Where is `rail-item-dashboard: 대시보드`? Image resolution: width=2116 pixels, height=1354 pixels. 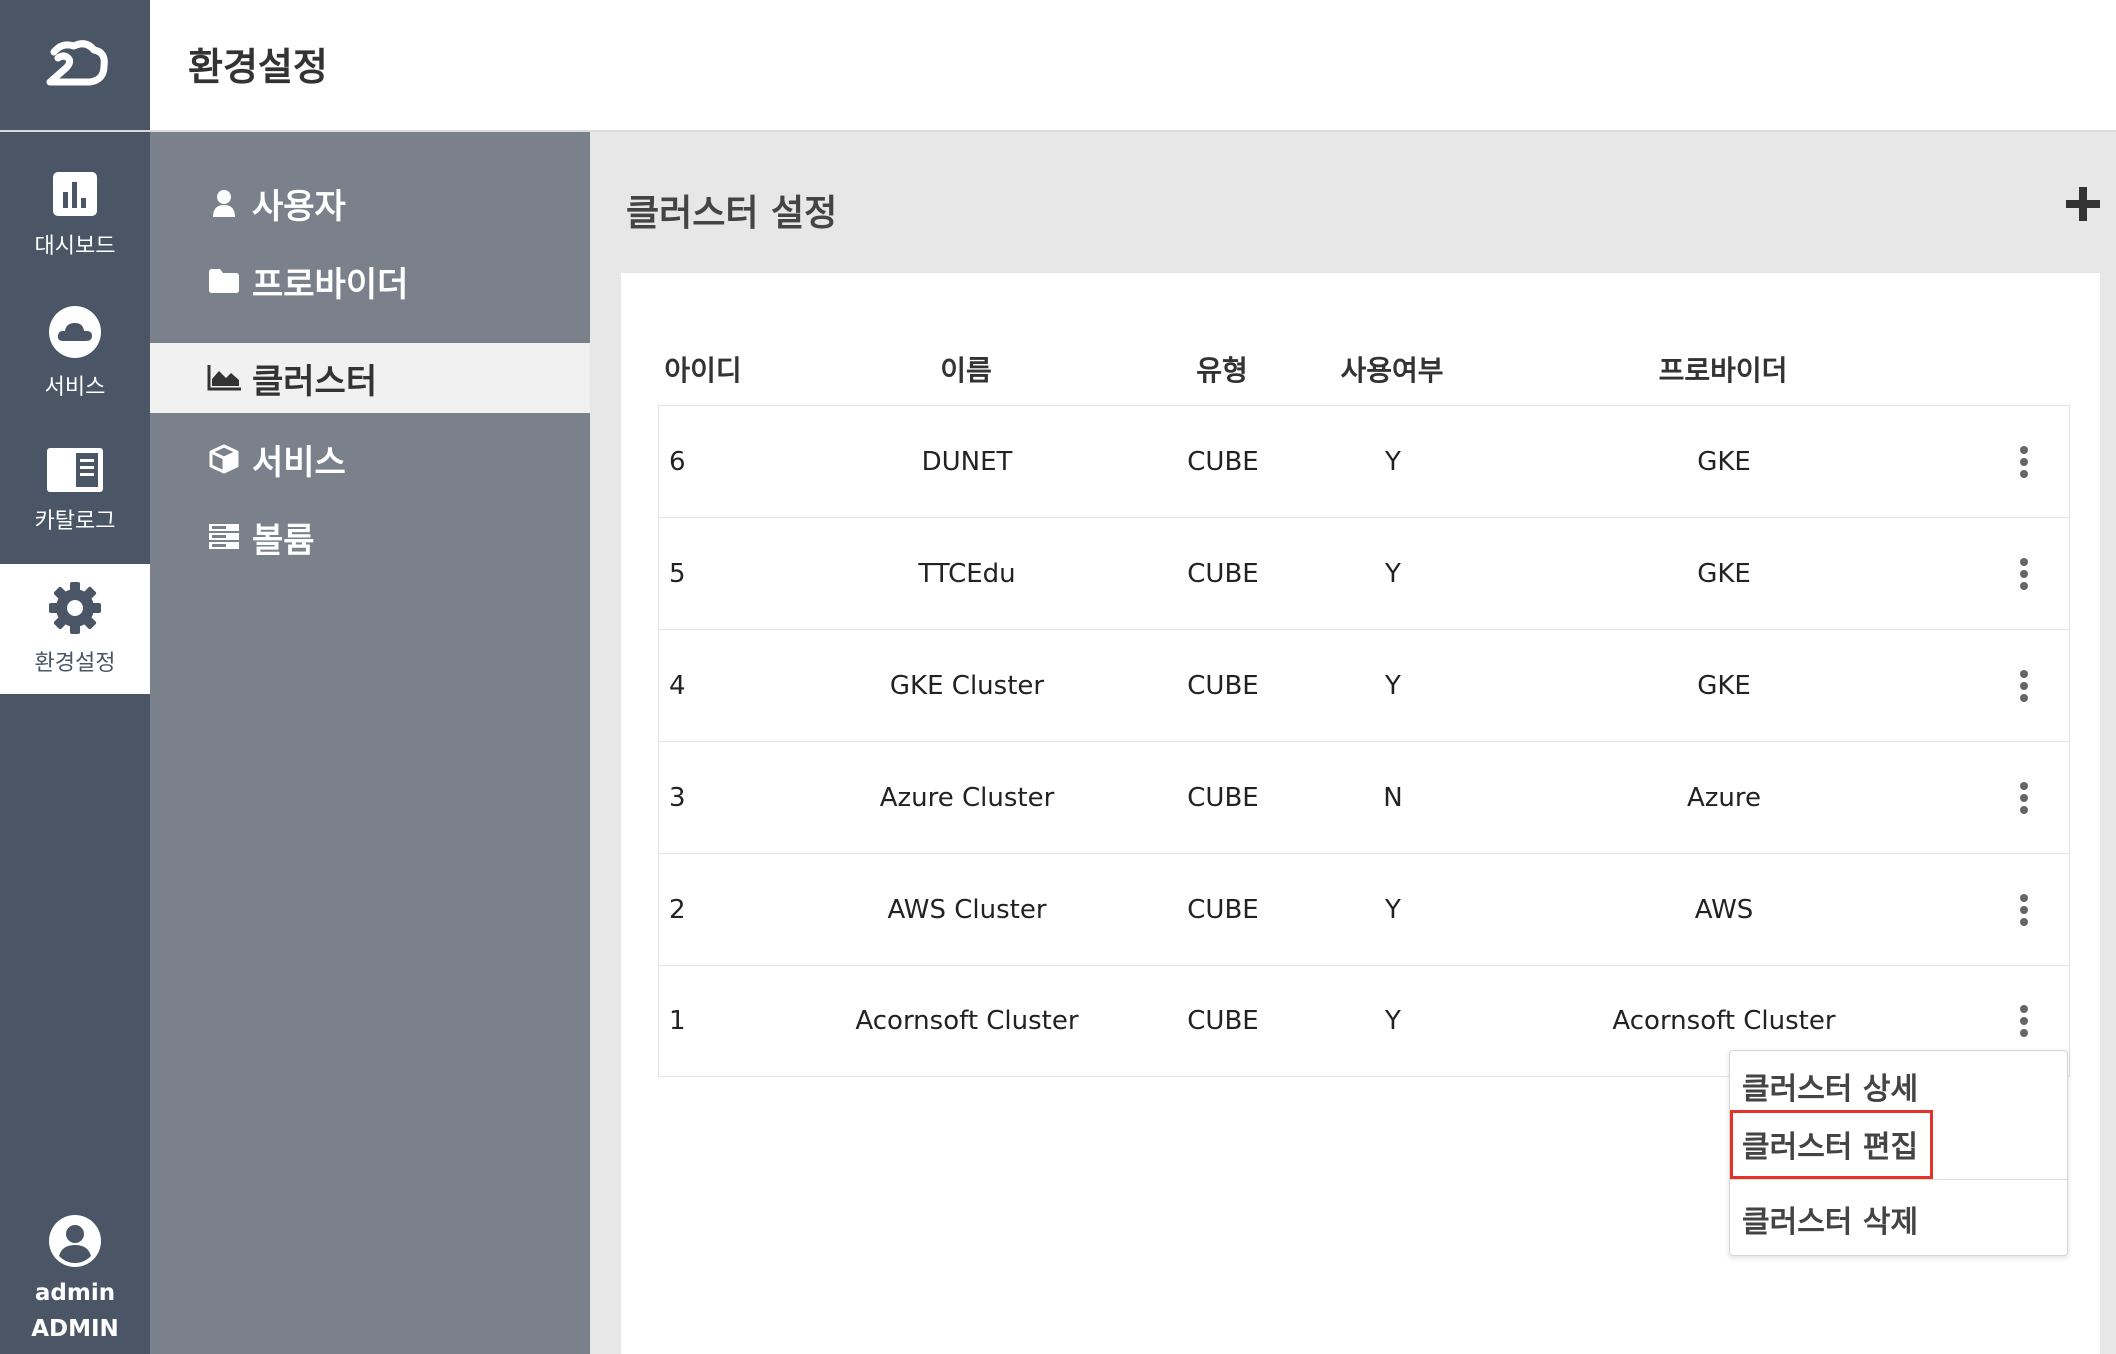 rail-item-dashboard: 대시보드 is located at coordinates (75, 215).